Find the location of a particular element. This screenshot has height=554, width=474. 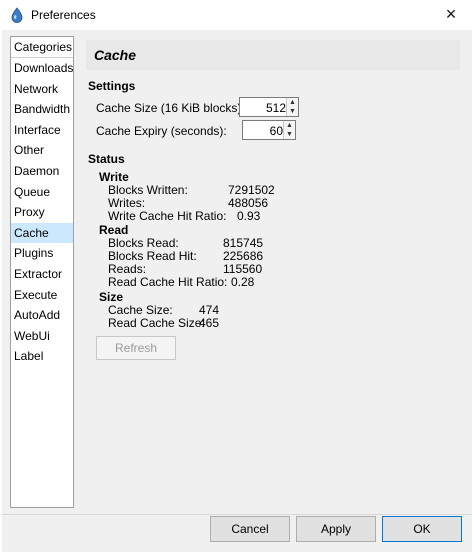

app-drop-icon is located at coordinates (17, 15).